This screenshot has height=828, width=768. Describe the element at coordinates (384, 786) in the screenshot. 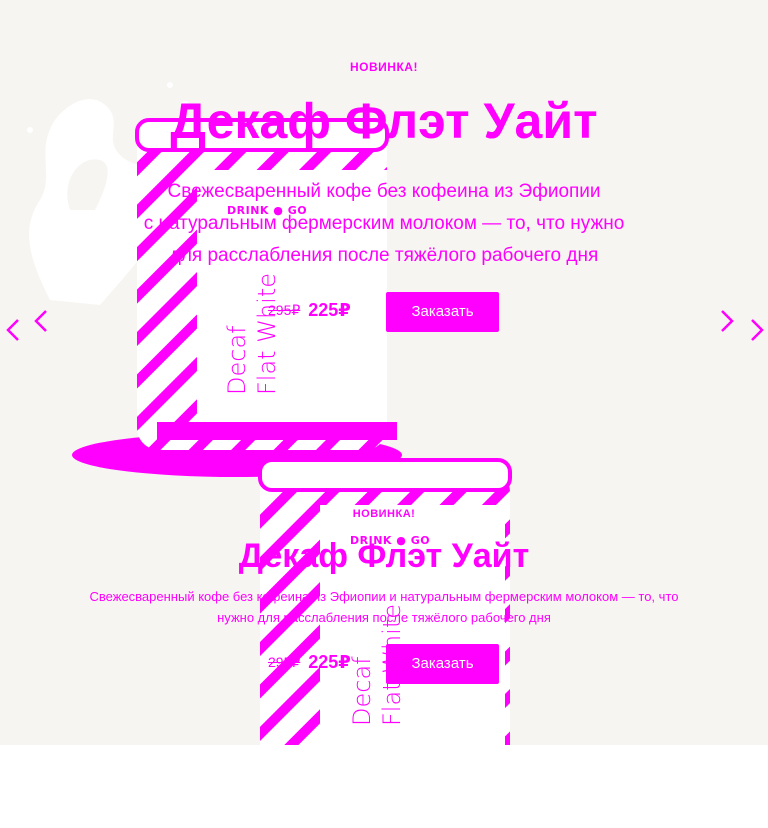

I see `page-footer-area` at that location.